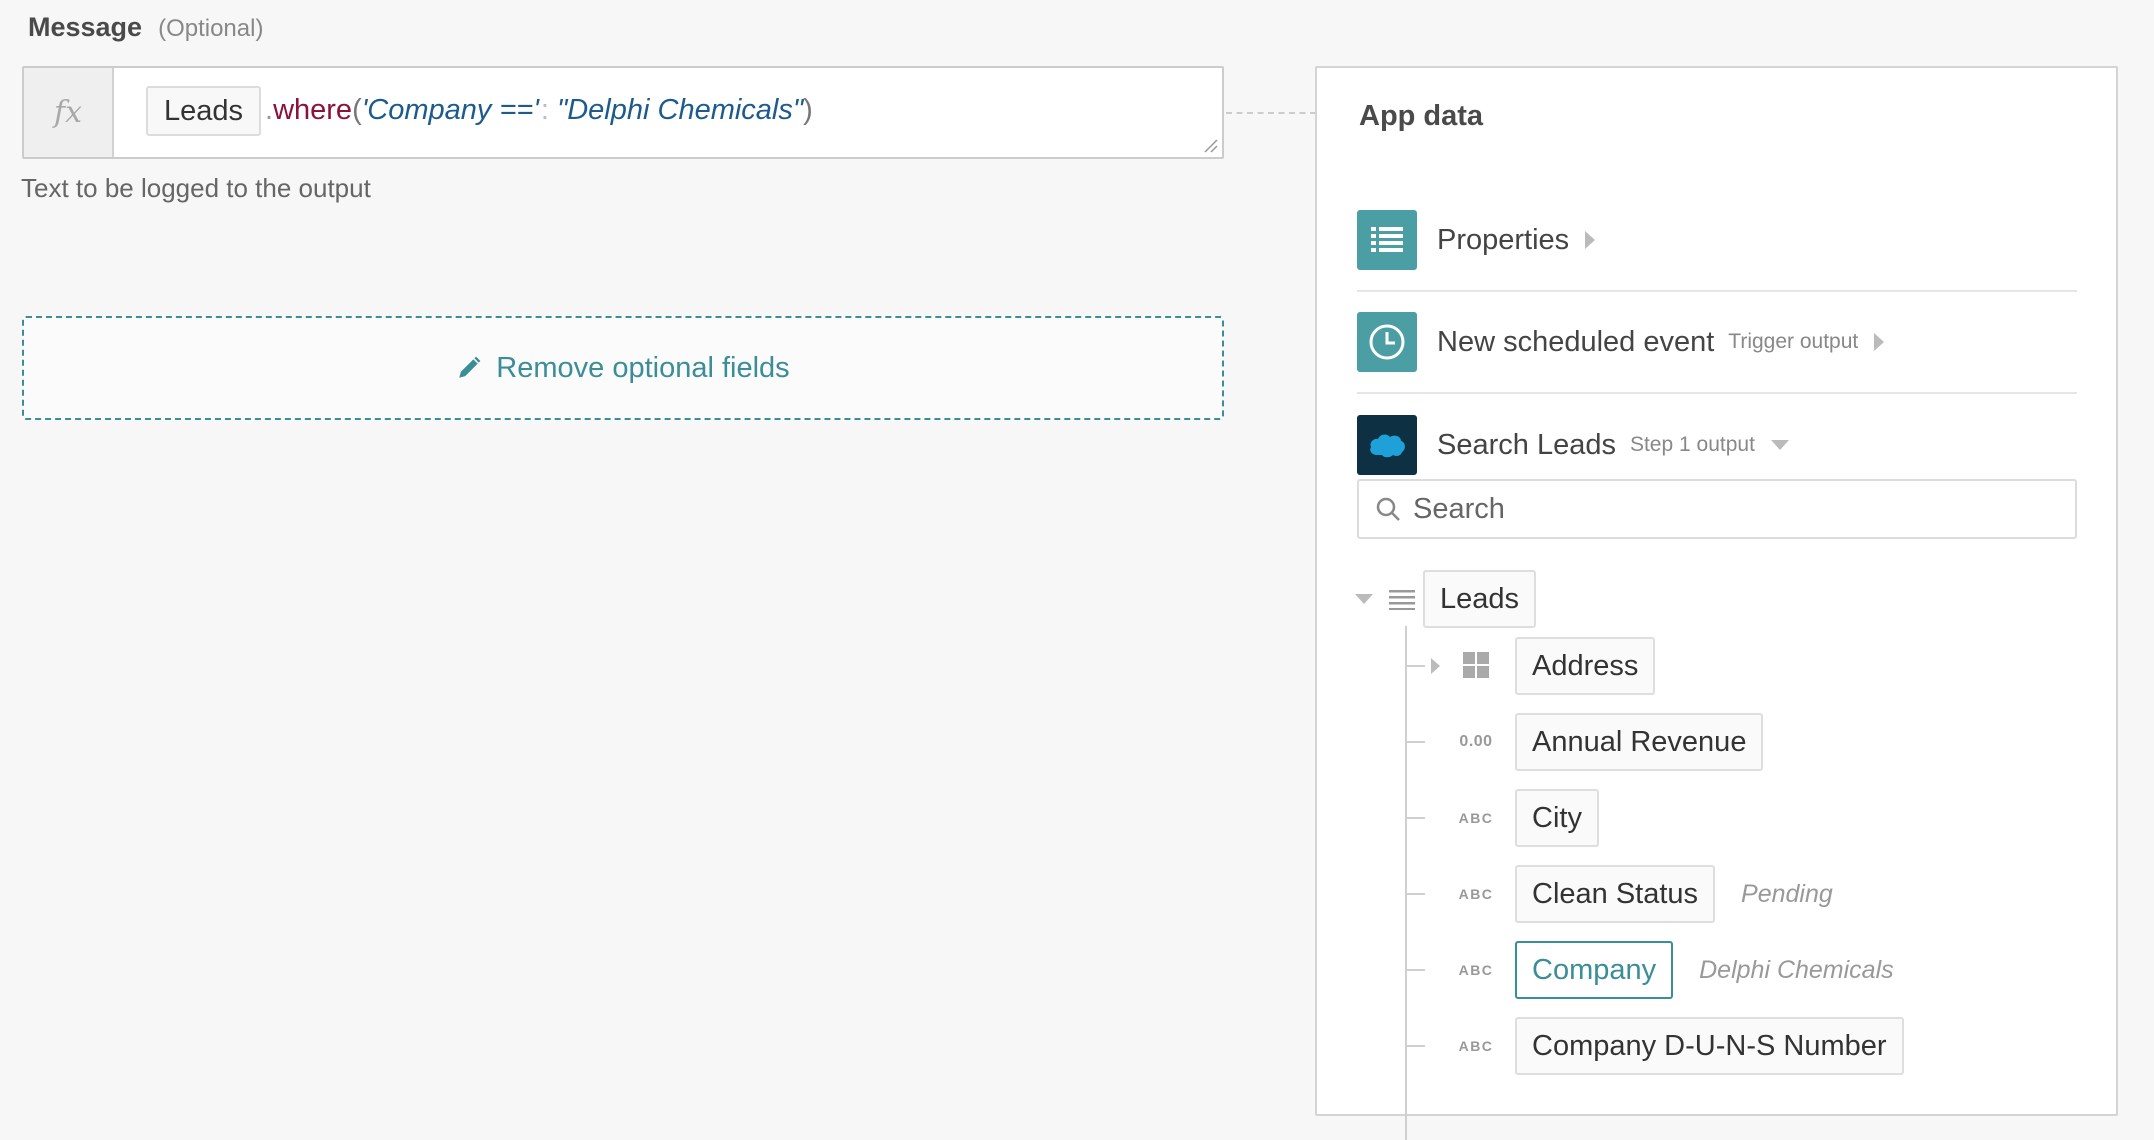  What do you see at coordinates (1639, 742) in the screenshot?
I see `datapill-annual-revenue: Annual Revenue` at bounding box center [1639, 742].